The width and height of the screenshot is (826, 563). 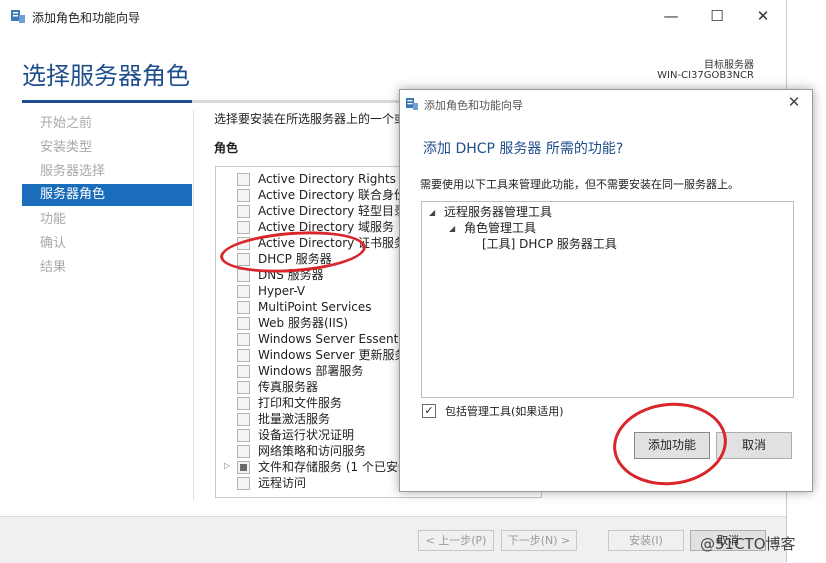 I want to click on maximize-button: ☐, so click(x=717, y=16).